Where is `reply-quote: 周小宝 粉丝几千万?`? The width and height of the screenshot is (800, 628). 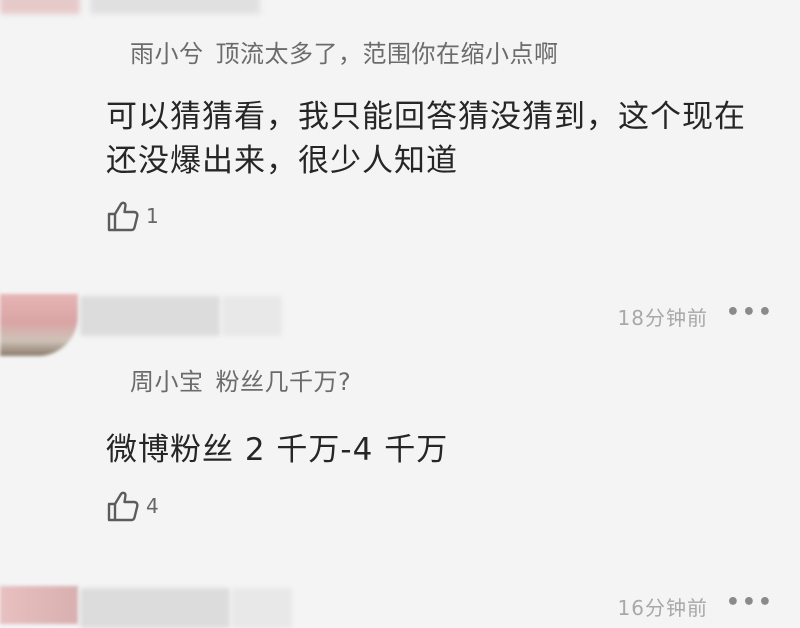 reply-quote: 周小宝 粉丝几千万? is located at coordinates (240, 379).